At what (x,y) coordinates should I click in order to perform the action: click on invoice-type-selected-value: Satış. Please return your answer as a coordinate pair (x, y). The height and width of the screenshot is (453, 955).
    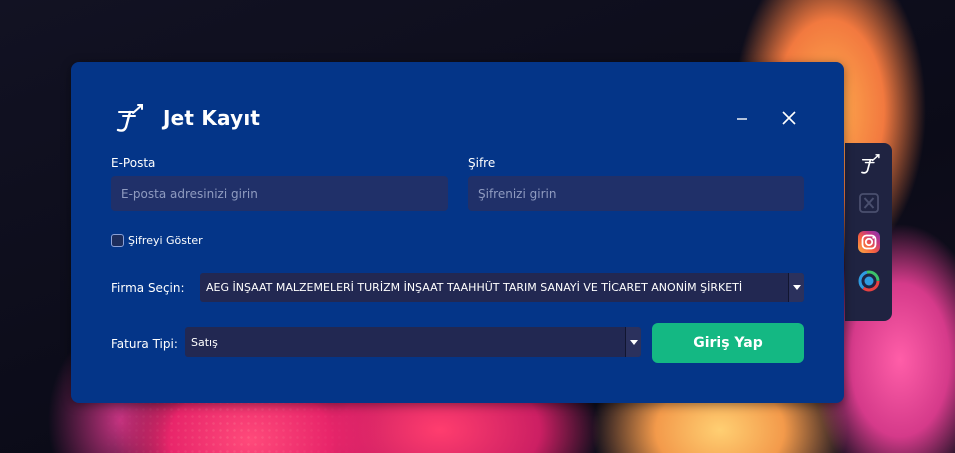
    Looking at the image, I should click on (204, 342).